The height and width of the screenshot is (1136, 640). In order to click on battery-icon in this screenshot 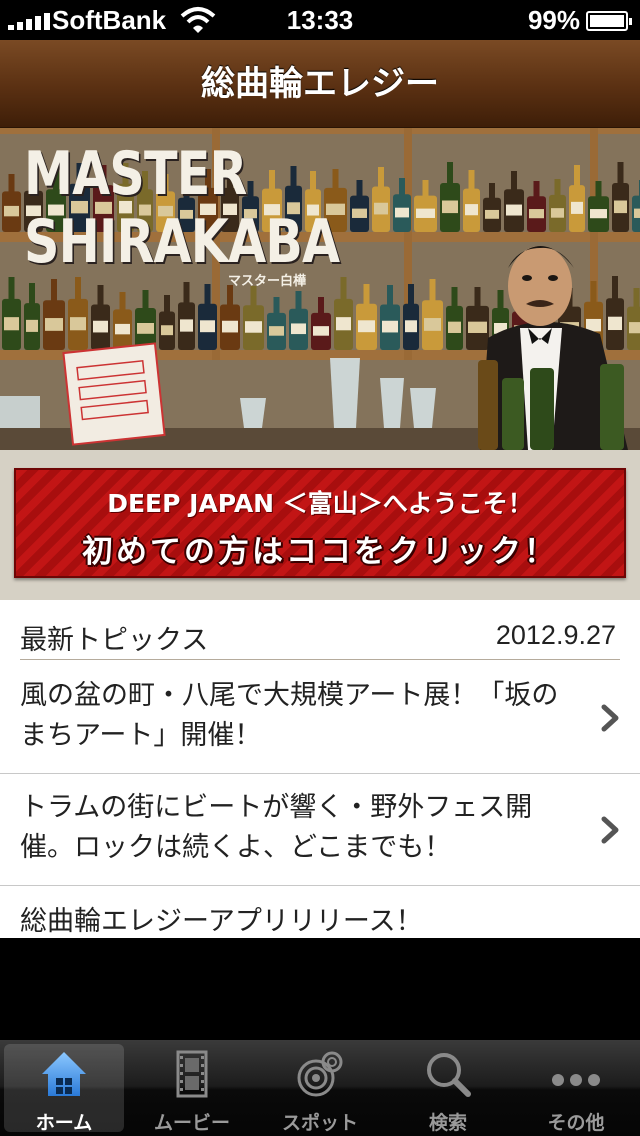, I will do `click(609, 21)`.